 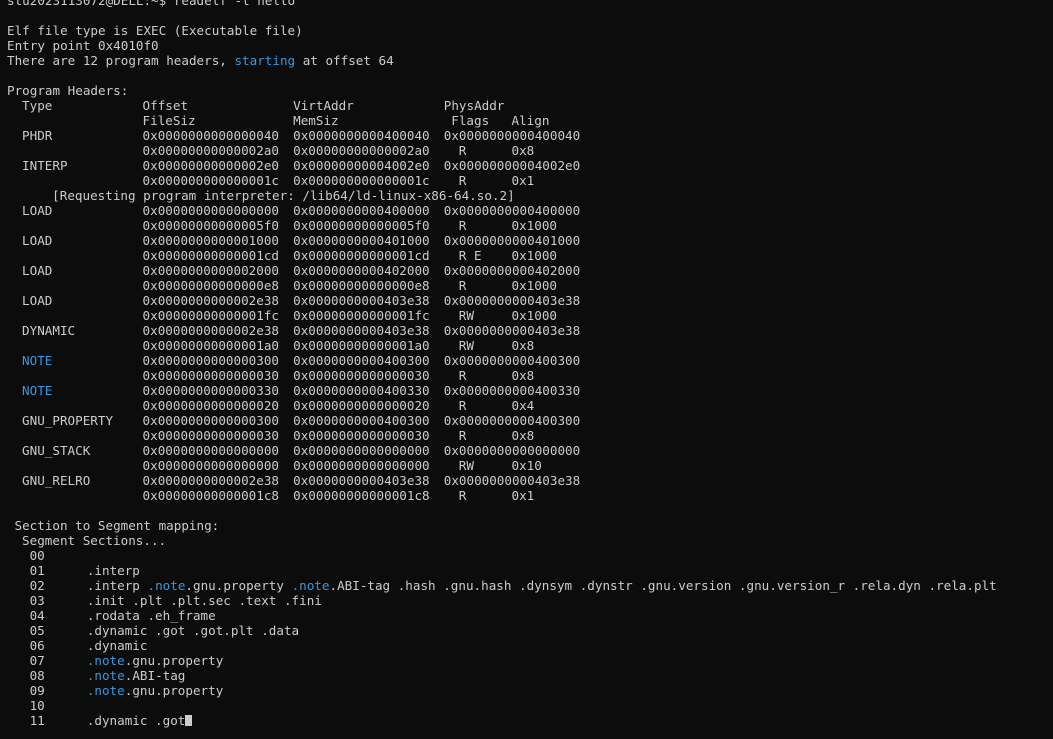 What do you see at coordinates (37, 645) in the screenshot?
I see `segment-number: 06` at bounding box center [37, 645].